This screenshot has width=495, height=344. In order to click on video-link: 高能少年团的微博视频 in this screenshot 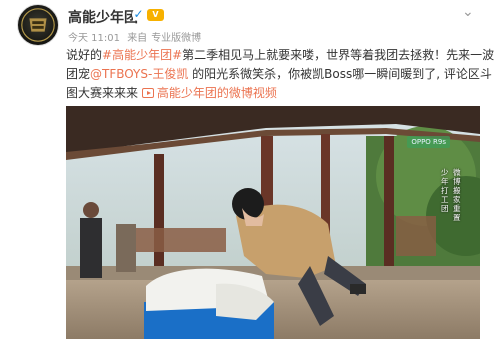, I will do `click(209, 93)`.